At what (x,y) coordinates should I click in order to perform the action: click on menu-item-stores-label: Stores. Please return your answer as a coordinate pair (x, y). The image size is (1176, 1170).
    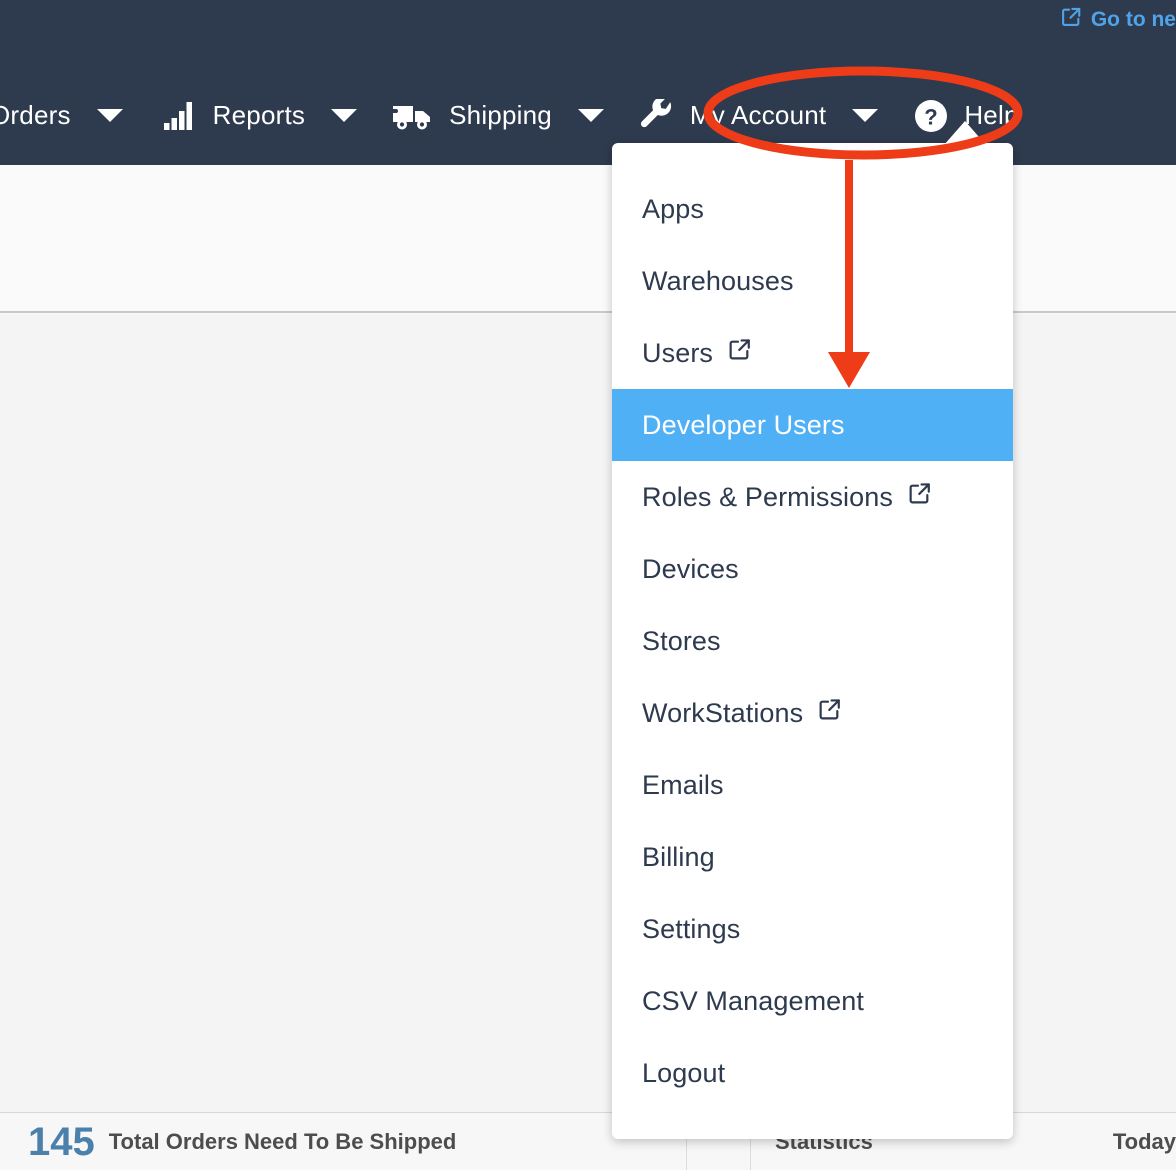
    Looking at the image, I should click on (681, 640).